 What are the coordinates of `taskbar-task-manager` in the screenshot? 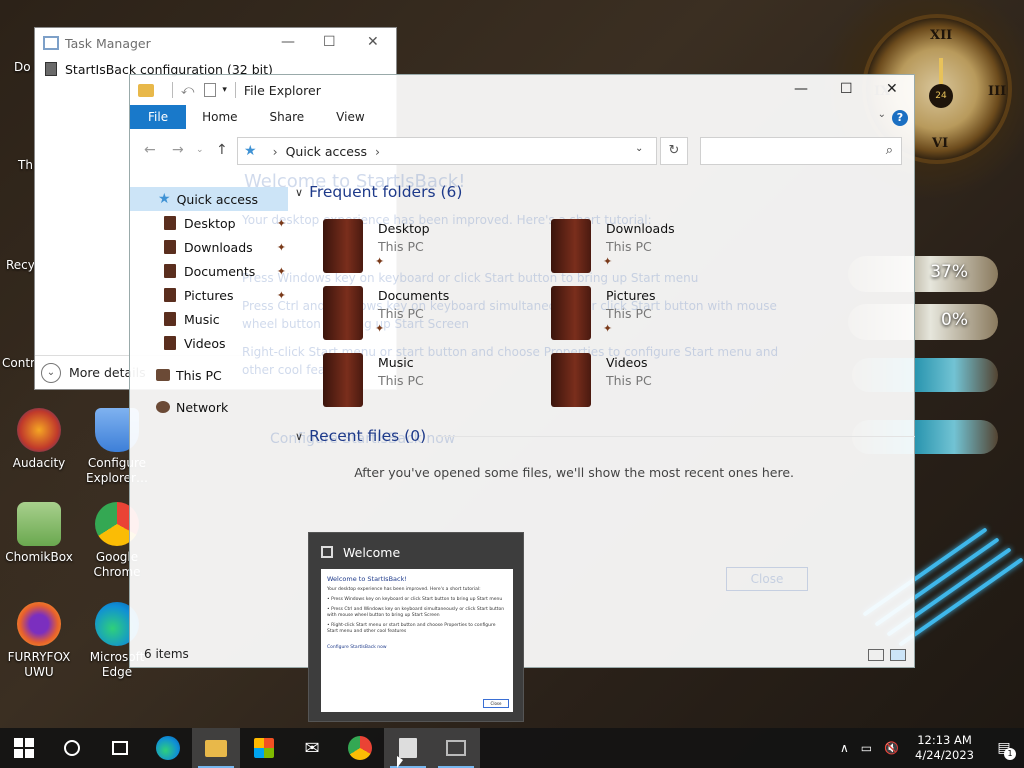 It's located at (456, 748).